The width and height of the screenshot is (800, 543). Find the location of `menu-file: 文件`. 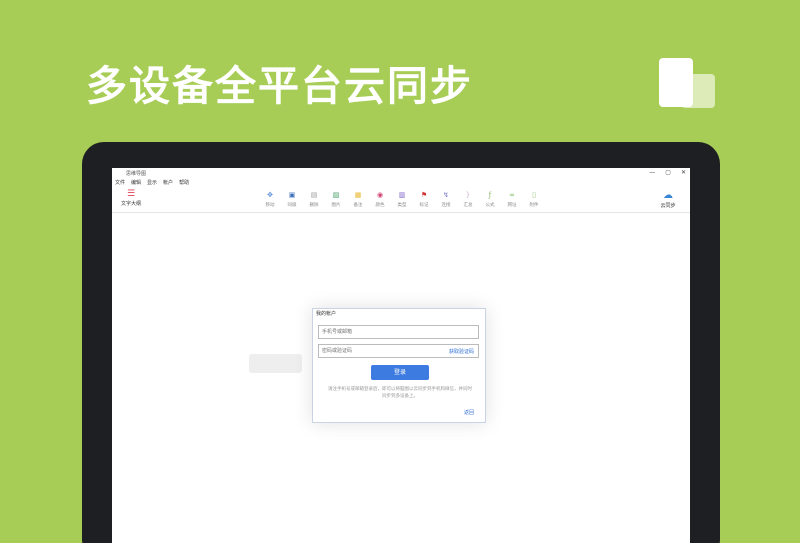

menu-file: 文件 is located at coordinates (120, 182).